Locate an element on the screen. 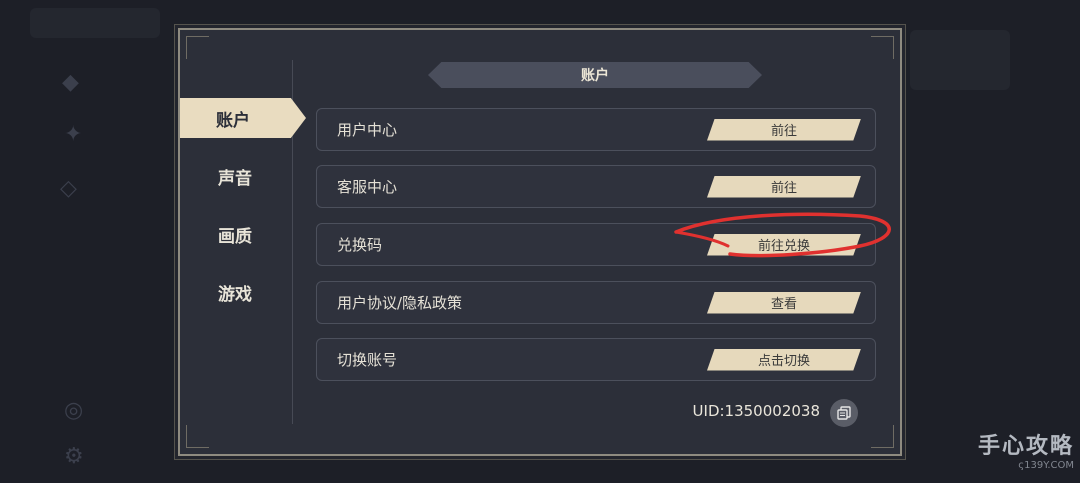  copy-icon is located at coordinates (844, 413).